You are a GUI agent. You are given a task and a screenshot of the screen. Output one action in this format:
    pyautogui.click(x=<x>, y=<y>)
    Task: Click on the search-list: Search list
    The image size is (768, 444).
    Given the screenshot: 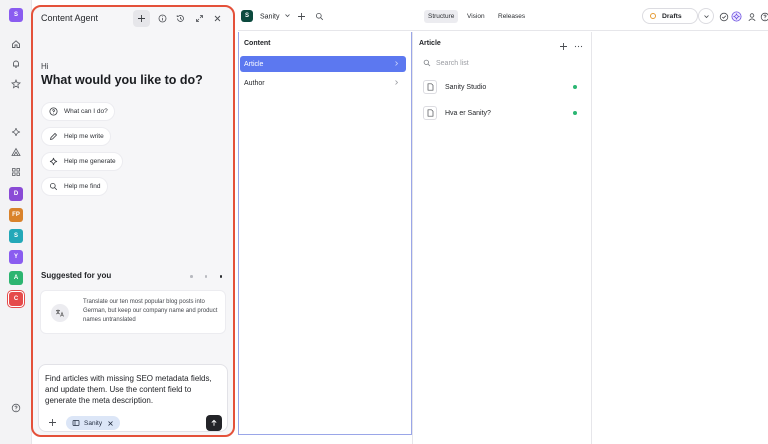 What is the action you would take?
    pyautogui.click(x=446, y=63)
    